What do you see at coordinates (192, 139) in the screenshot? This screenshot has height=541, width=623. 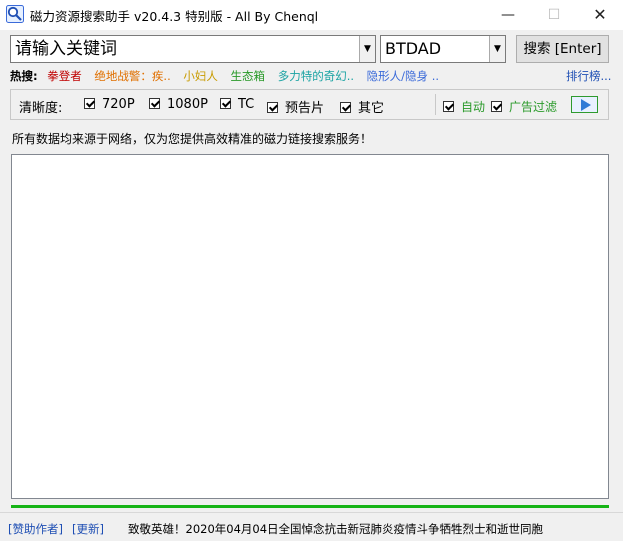 I see `disclaimer-text: 所有数据均来源于网络，仅为您提供高效精准的磁力链接搜索服务！` at bounding box center [192, 139].